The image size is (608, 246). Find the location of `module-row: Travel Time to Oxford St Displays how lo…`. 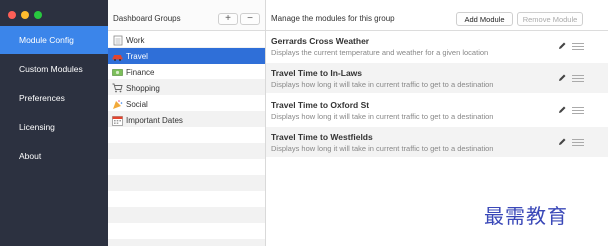

module-row: Travel Time to Oxford St Displays how lo… is located at coordinates (437, 110).